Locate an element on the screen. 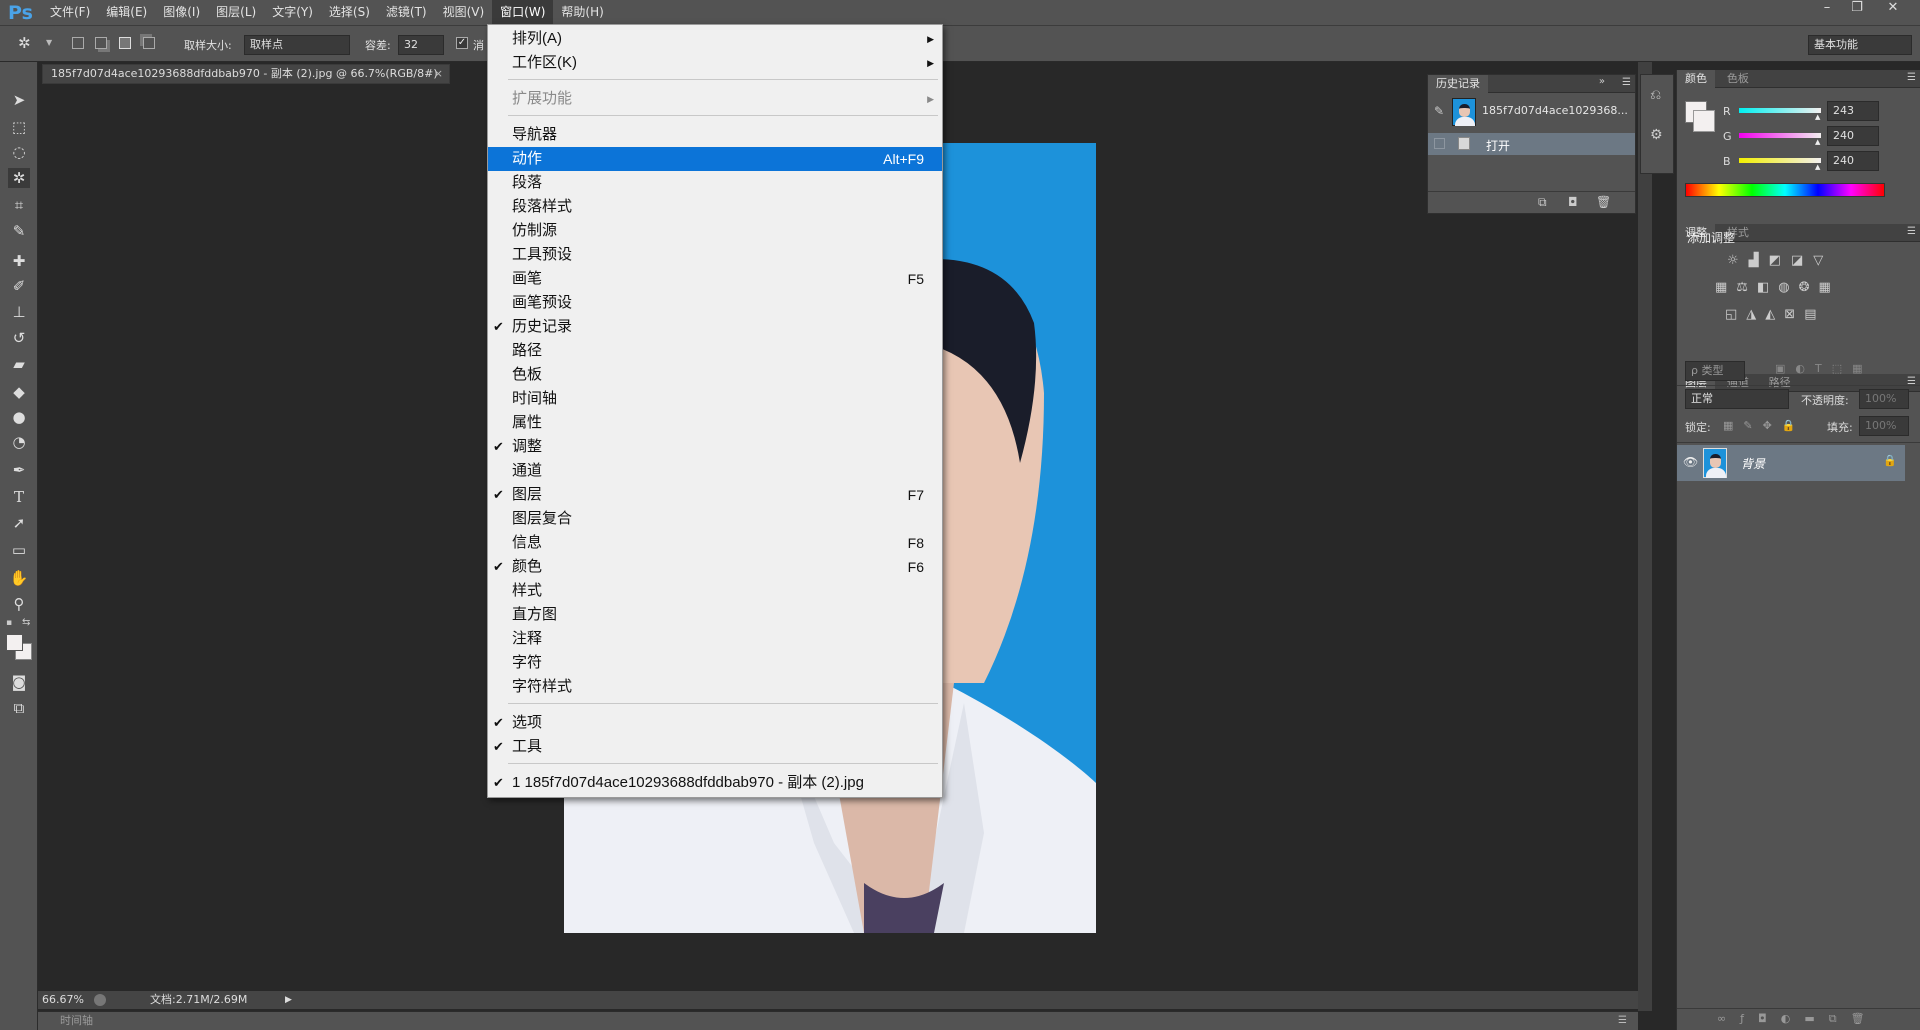 The height and width of the screenshot is (1030, 1920). background-color-chip is located at coordinates (1704, 121).